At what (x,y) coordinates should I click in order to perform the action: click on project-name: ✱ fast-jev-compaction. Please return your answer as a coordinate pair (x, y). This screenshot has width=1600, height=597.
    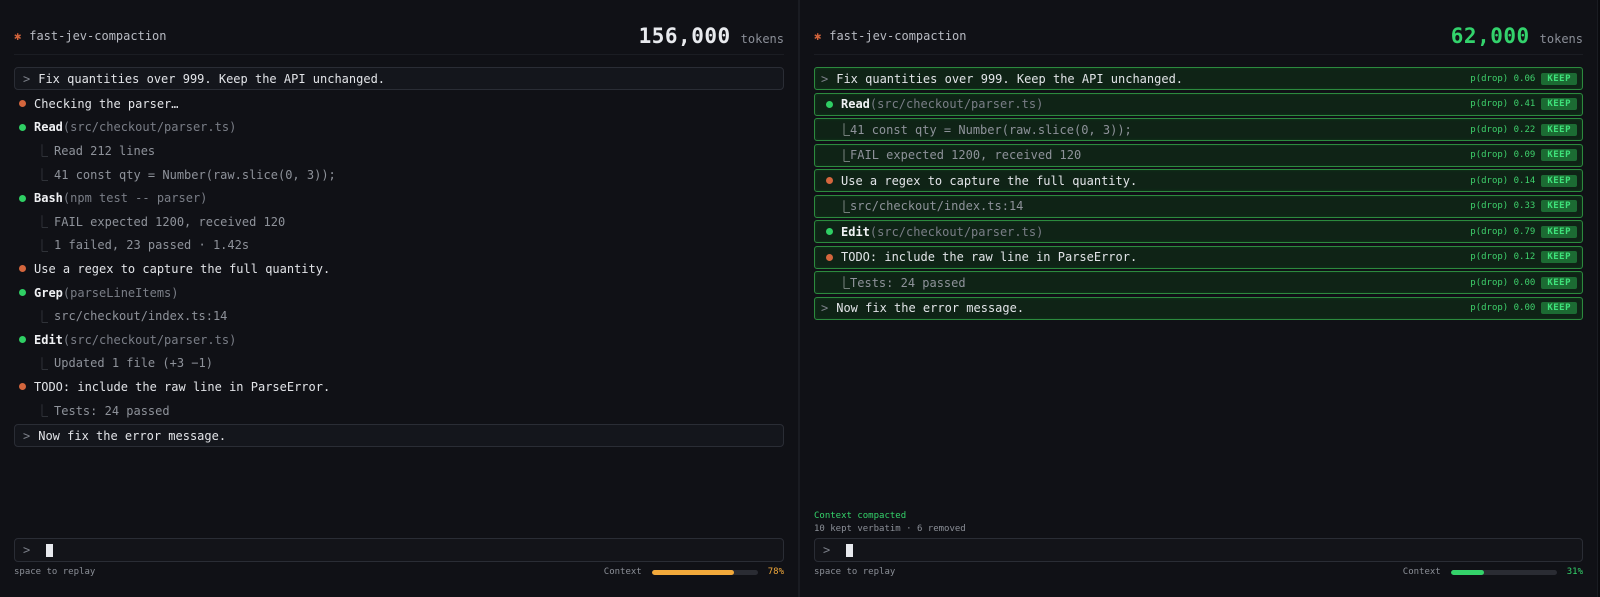
    Looking at the image, I should click on (890, 36).